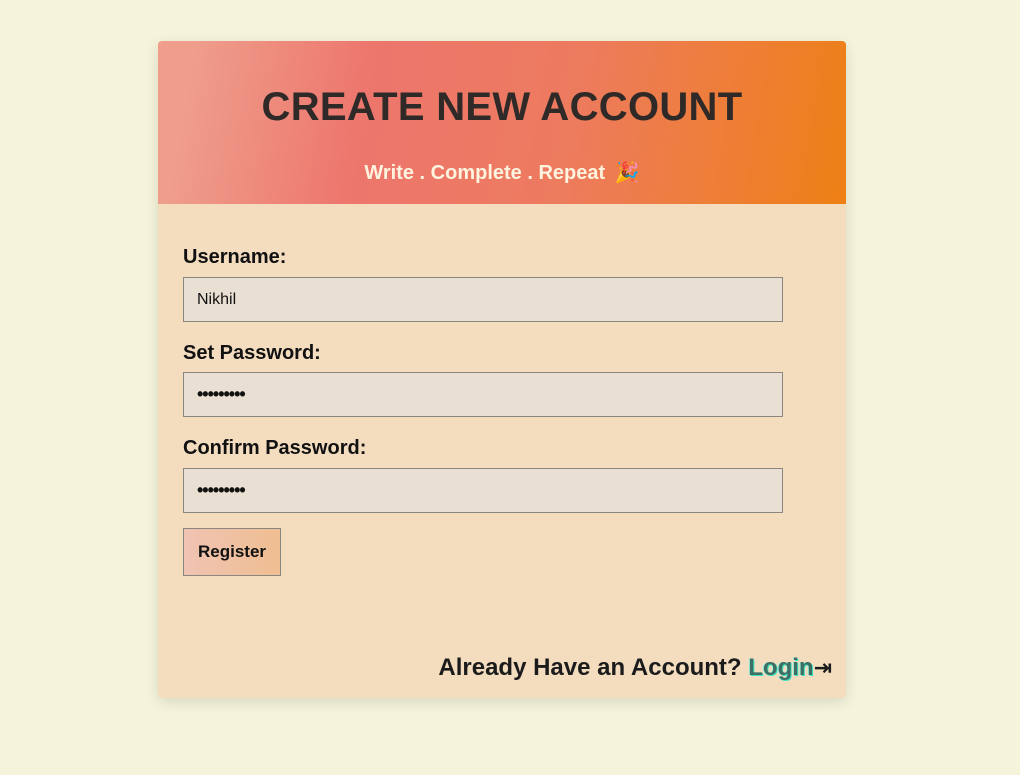 Image resolution: width=1020 pixels, height=775 pixels. I want to click on confirm-password-input: •••••••••, so click(483, 490).